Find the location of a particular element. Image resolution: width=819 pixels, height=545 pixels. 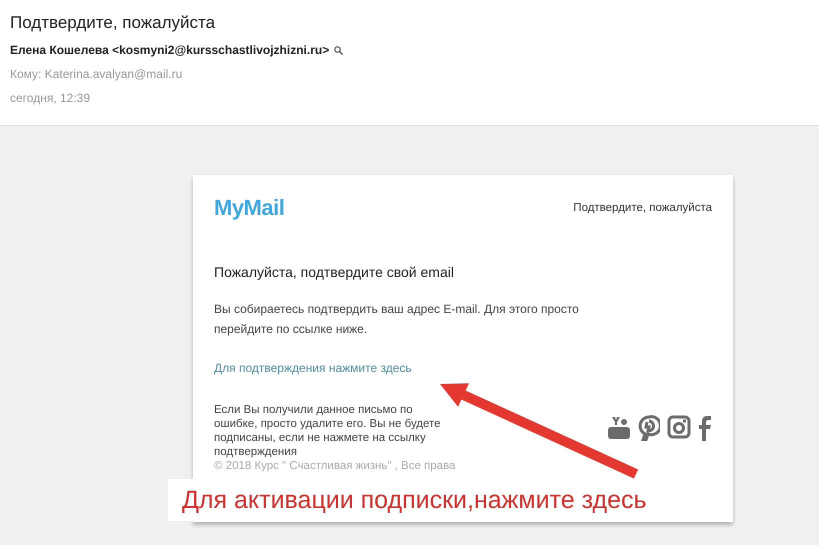

message-subject: Подтвердите, пожалуйста is located at coordinates (113, 23).